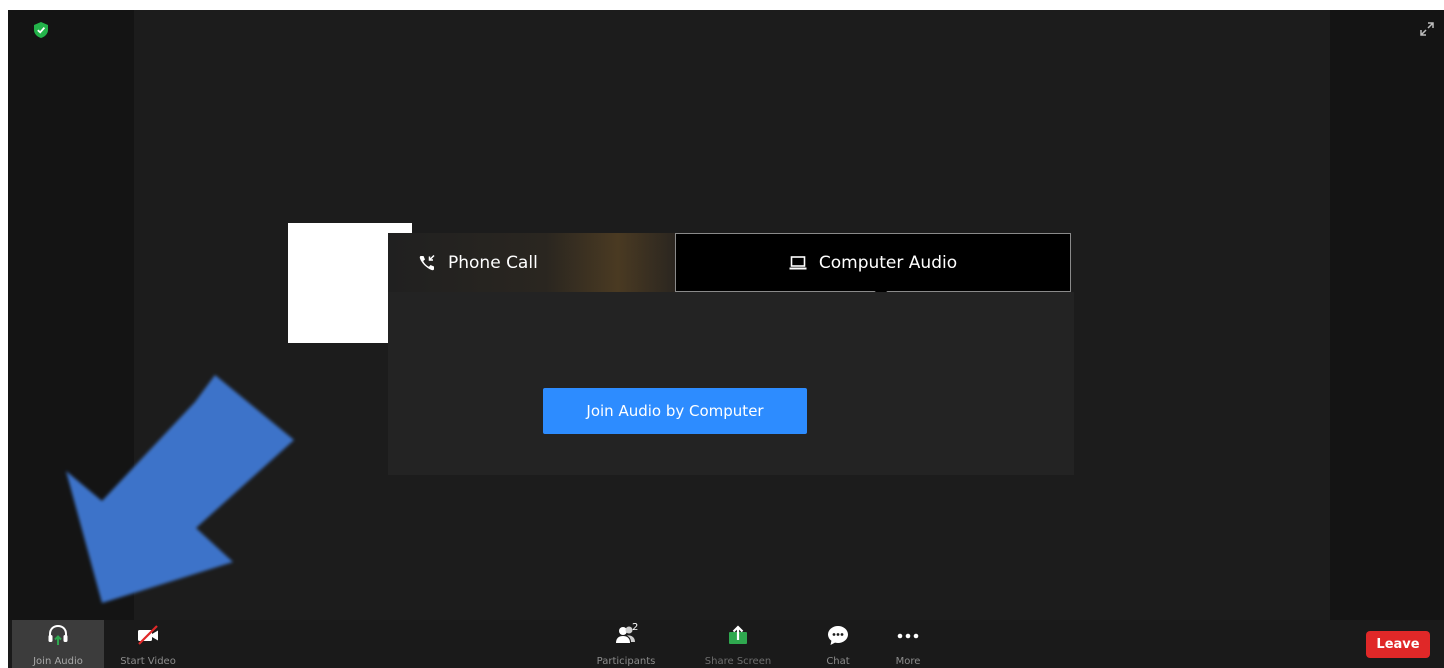  Describe the element at coordinates (888, 262) in the screenshot. I see `tab-computer-audio-label: Computer Audio` at that location.